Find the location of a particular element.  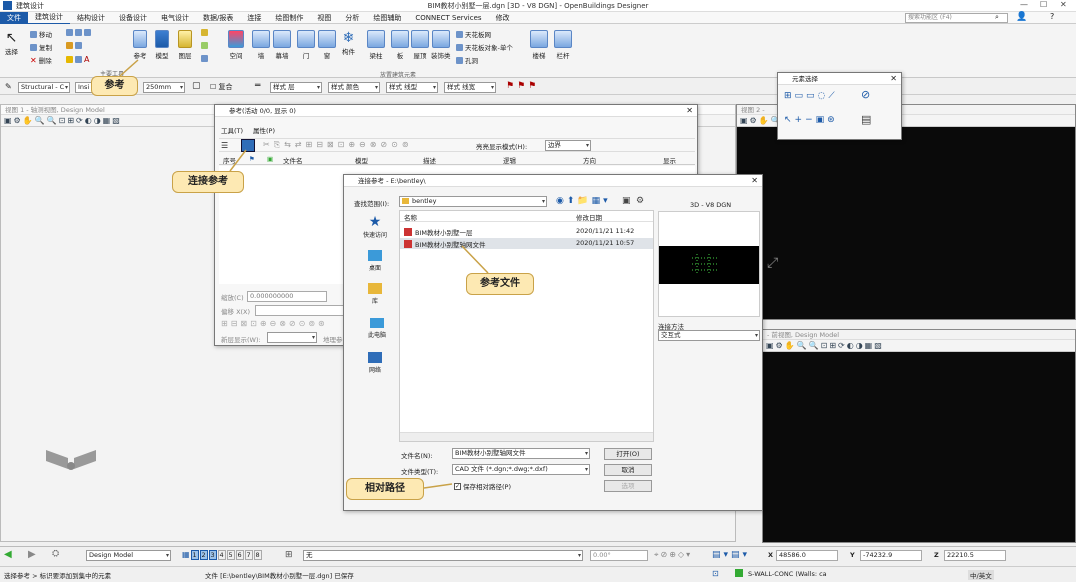

tab-architecture: 建筑设计 is located at coordinates (49, 18).